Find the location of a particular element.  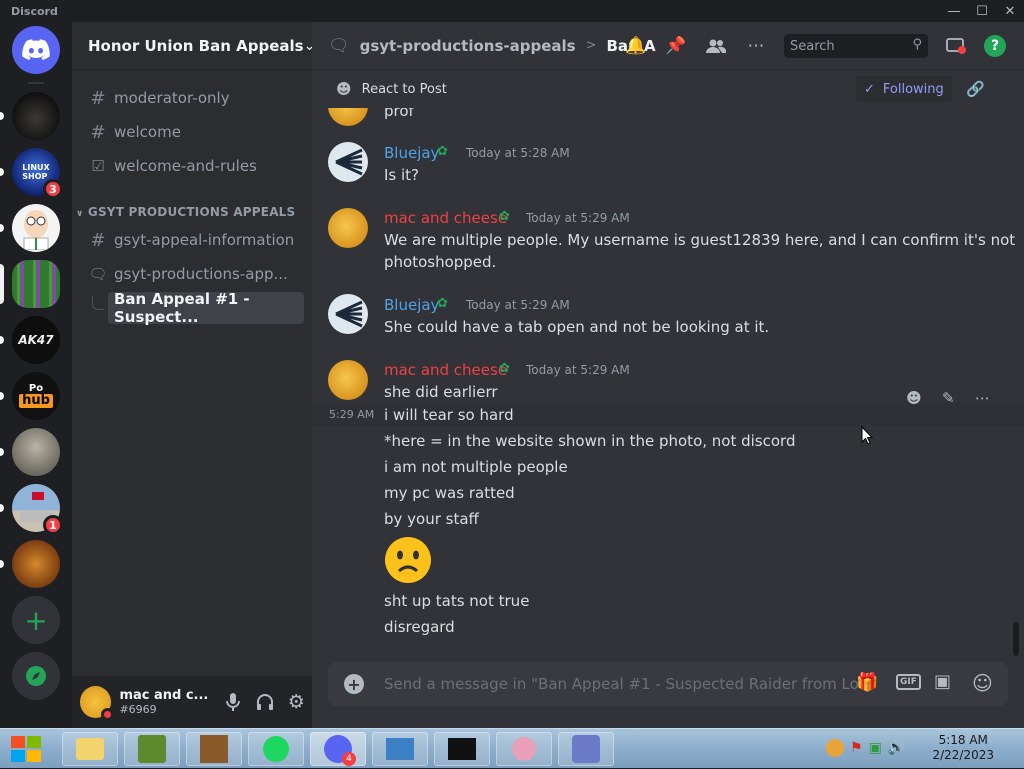

mic-icon is located at coordinates (233, 702).